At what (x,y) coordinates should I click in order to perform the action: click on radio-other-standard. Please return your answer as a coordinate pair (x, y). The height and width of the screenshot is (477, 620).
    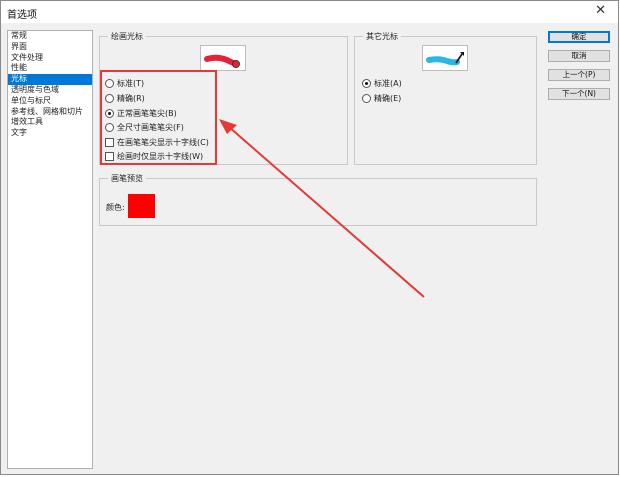
    Looking at the image, I should click on (366, 83).